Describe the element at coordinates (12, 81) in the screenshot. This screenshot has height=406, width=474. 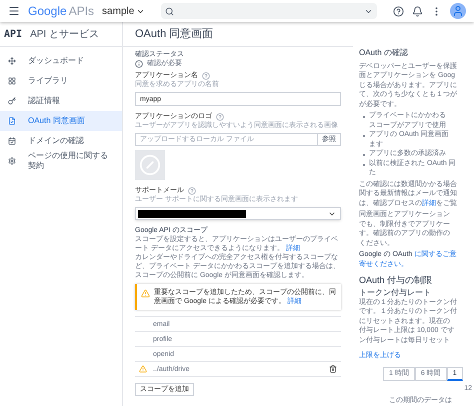
I see `grid-icon` at that location.